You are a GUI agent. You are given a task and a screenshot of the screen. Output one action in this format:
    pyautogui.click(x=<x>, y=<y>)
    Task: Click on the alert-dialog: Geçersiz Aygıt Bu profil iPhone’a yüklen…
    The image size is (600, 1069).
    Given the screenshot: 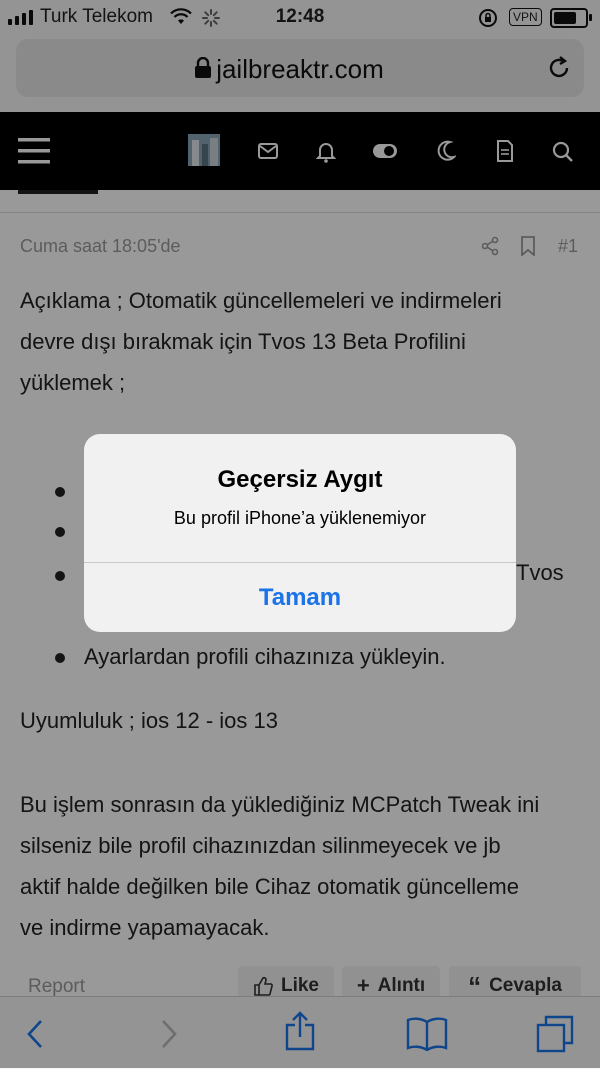 What is the action you would take?
    pyautogui.click(x=300, y=533)
    